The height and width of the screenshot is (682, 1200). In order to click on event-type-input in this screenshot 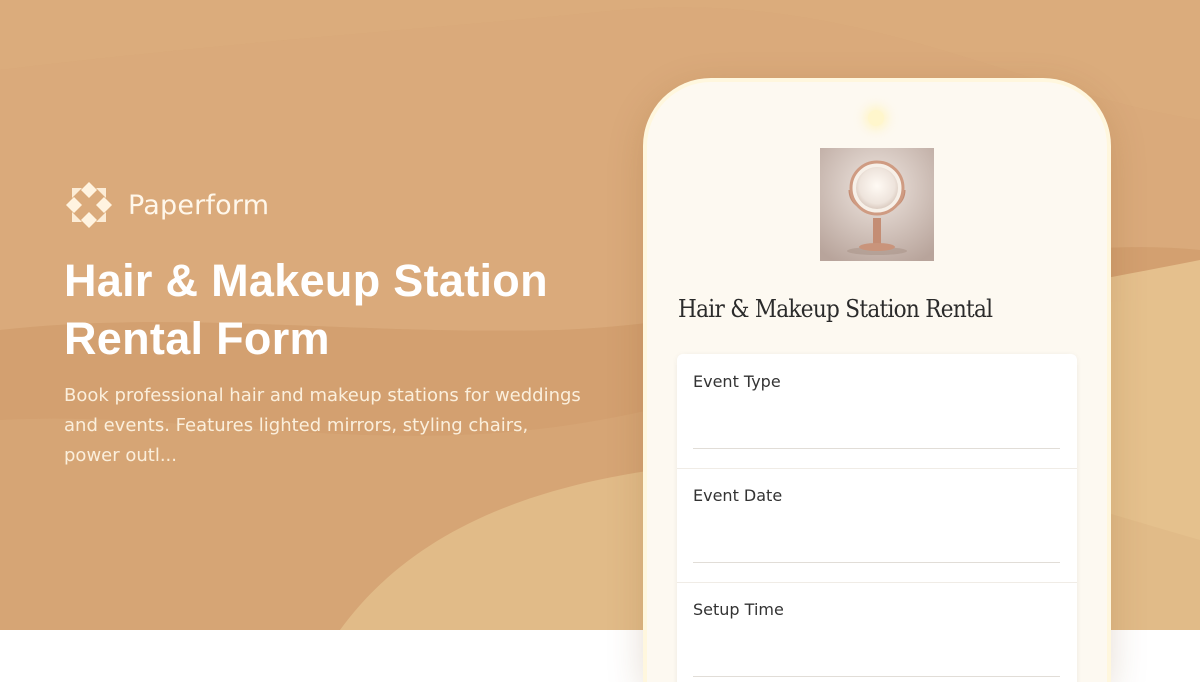, I will do `click(876, 431)`.